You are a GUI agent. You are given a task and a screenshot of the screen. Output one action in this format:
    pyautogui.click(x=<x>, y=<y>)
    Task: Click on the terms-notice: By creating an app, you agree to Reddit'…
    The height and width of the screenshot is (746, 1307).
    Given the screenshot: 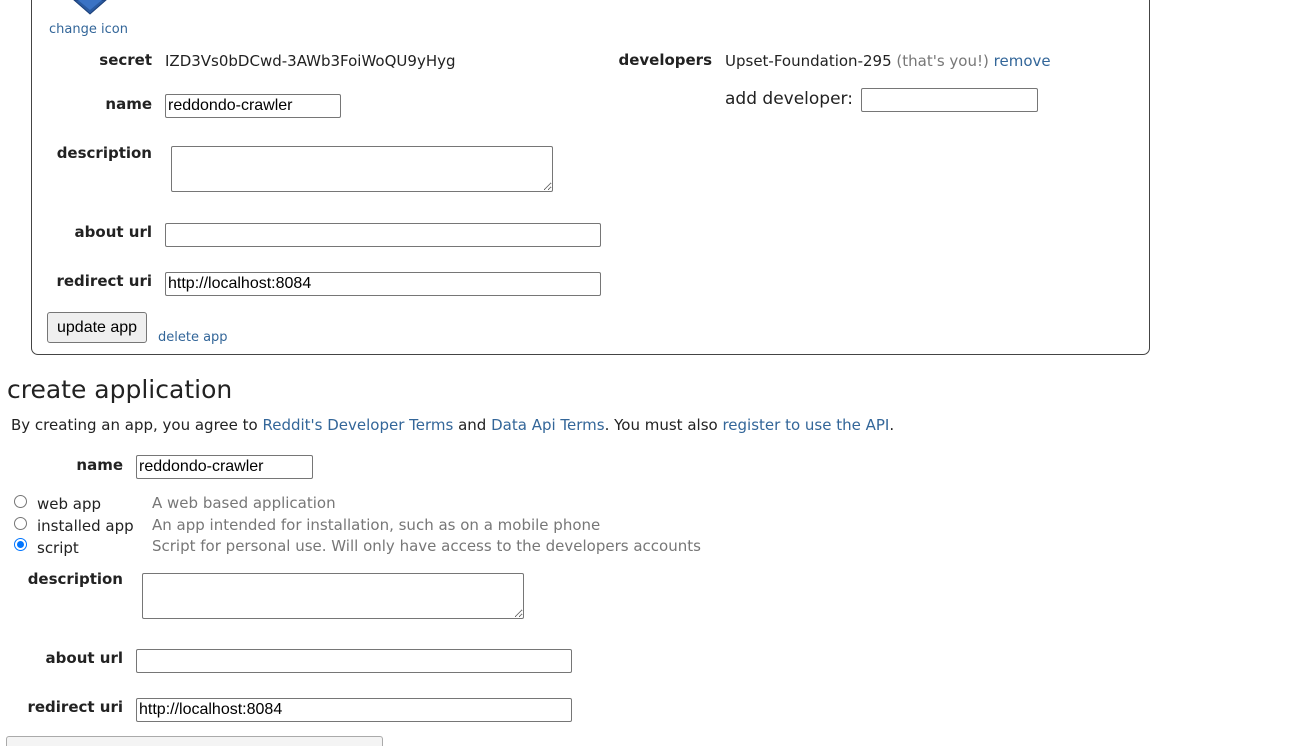 What is the action you would take?
    pyautogui.click(x=452, y=425)
    